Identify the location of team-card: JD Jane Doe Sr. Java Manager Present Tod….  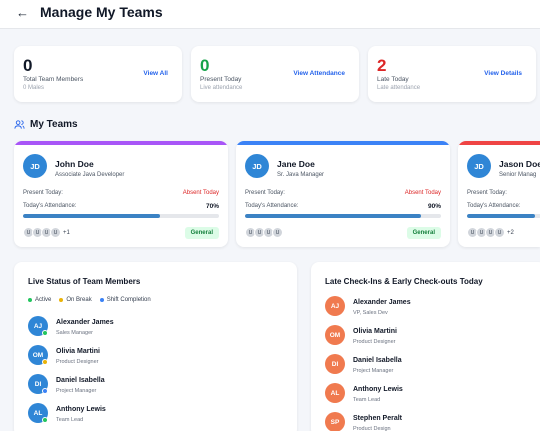
(343, 194).